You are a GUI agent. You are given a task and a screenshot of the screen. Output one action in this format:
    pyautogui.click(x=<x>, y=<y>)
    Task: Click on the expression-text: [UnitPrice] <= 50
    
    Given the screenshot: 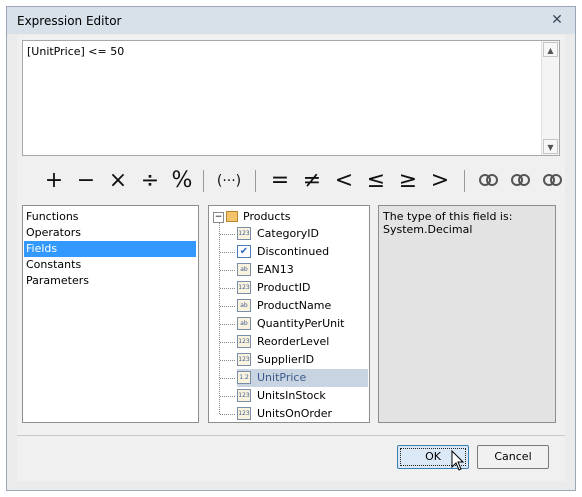 What is the action you would take?
    pyautogui.click(x=76, y=51)
    